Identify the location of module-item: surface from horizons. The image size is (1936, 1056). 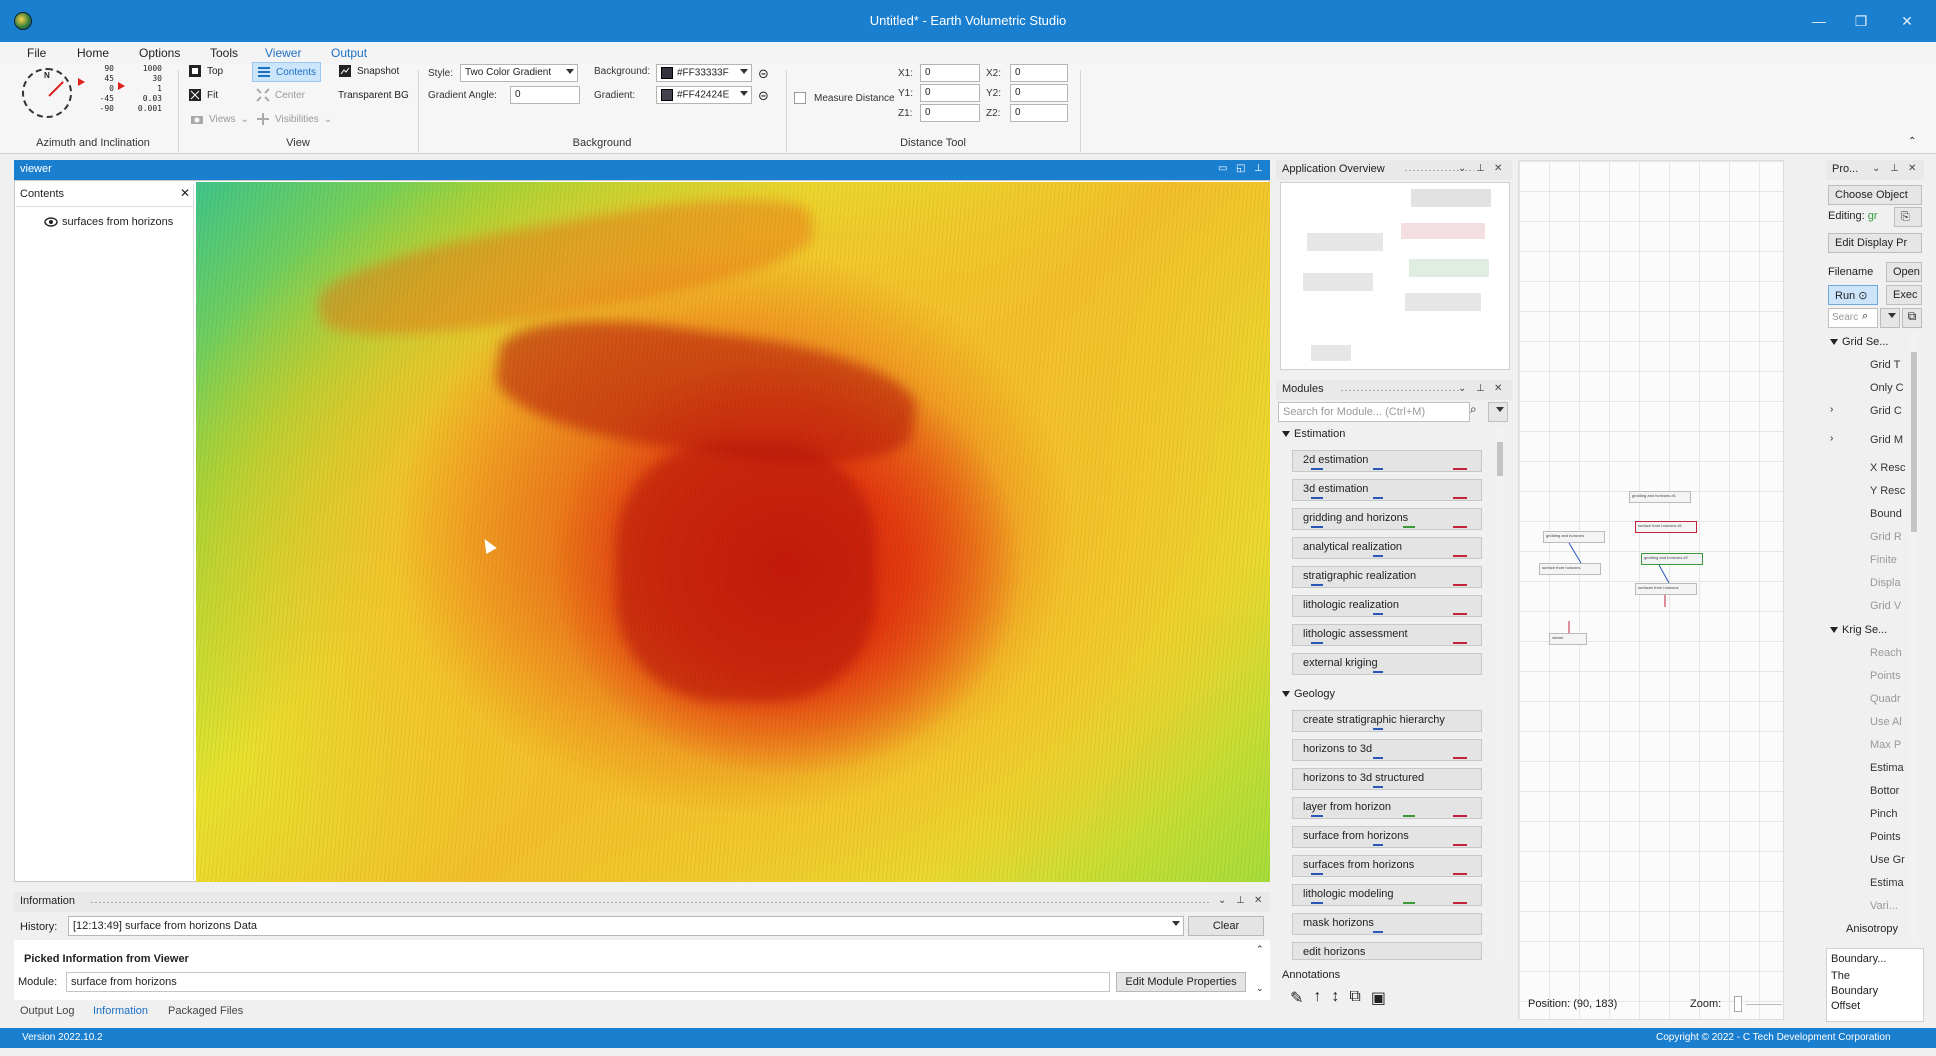
(1387, 837).